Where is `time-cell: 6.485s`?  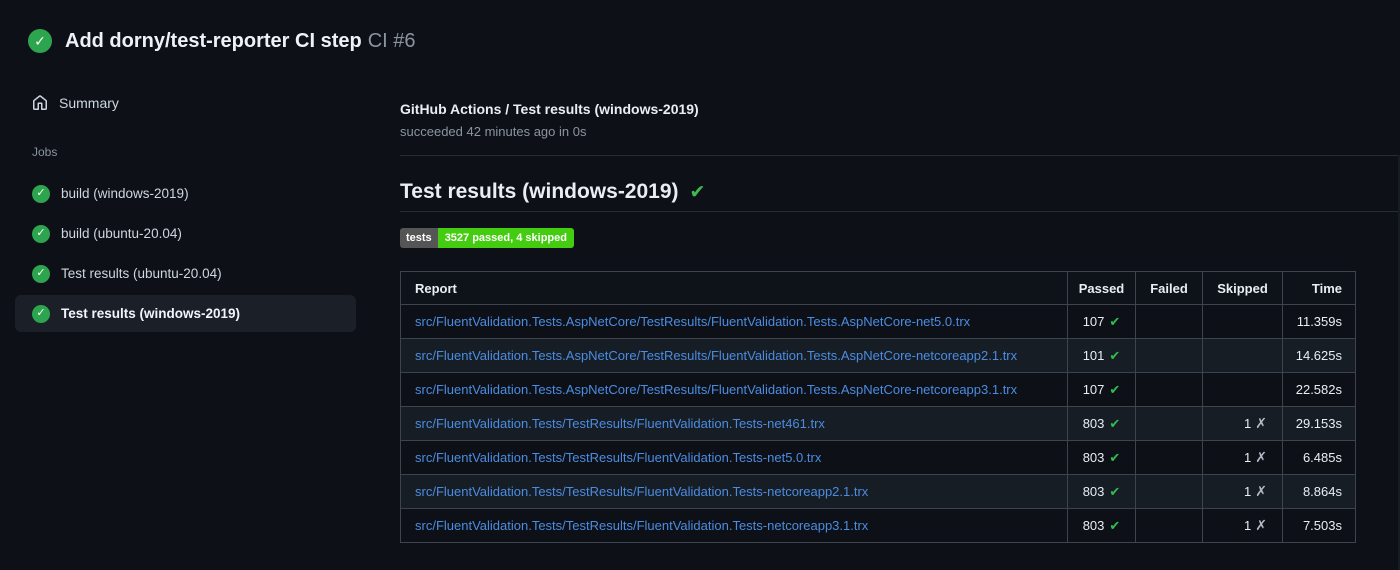 time-cell: 6.485s is located at coordinates (1319, 457).